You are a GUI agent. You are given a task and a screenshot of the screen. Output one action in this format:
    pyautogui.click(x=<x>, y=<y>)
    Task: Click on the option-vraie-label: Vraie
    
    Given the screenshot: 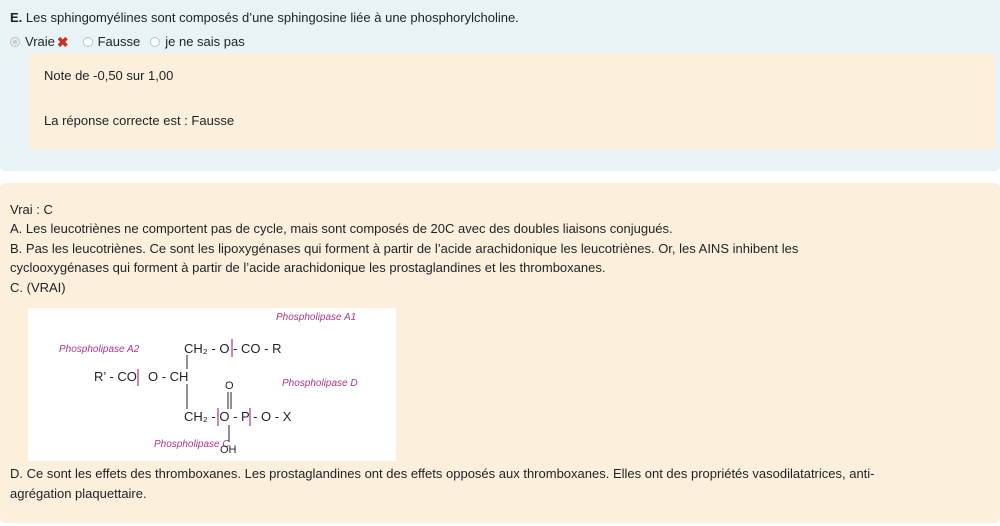 What is the action you would take?
    pyautogui.click(x=40, y=41)
    